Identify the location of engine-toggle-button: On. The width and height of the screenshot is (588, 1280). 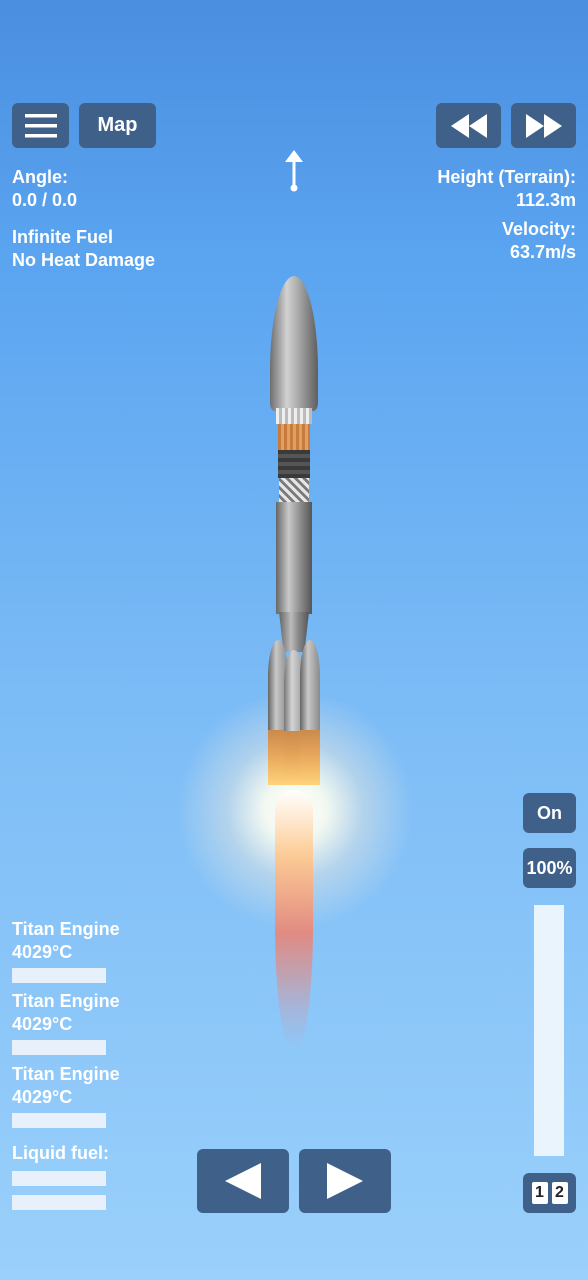
(549, 813).